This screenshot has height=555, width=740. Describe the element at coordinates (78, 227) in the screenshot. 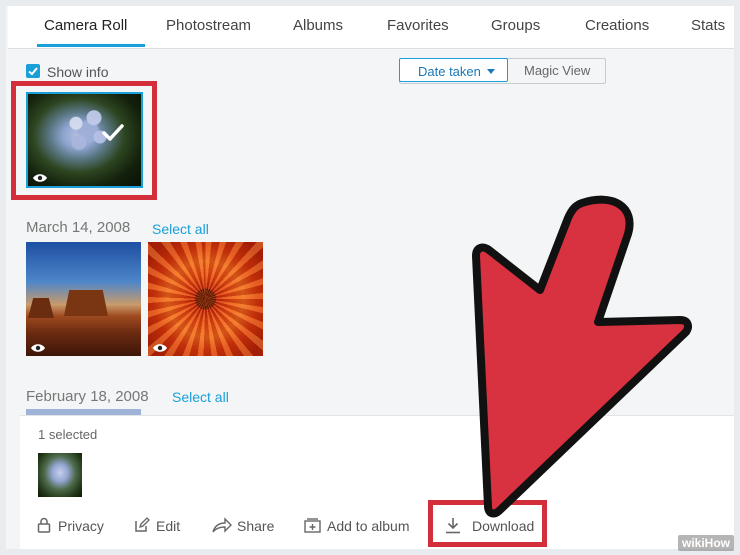

I see `section-date-march: March 14, 2008` at that location.